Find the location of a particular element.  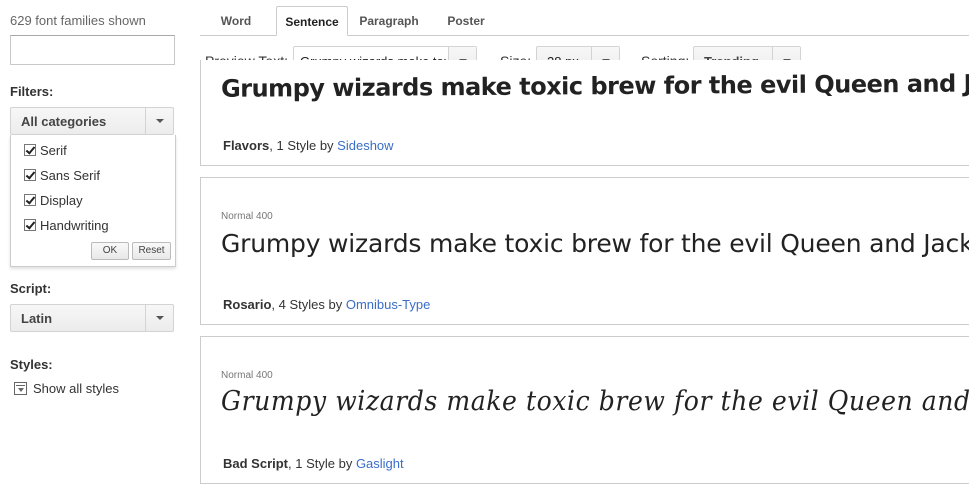

category-display: Display is located at coordinates (53, 201).